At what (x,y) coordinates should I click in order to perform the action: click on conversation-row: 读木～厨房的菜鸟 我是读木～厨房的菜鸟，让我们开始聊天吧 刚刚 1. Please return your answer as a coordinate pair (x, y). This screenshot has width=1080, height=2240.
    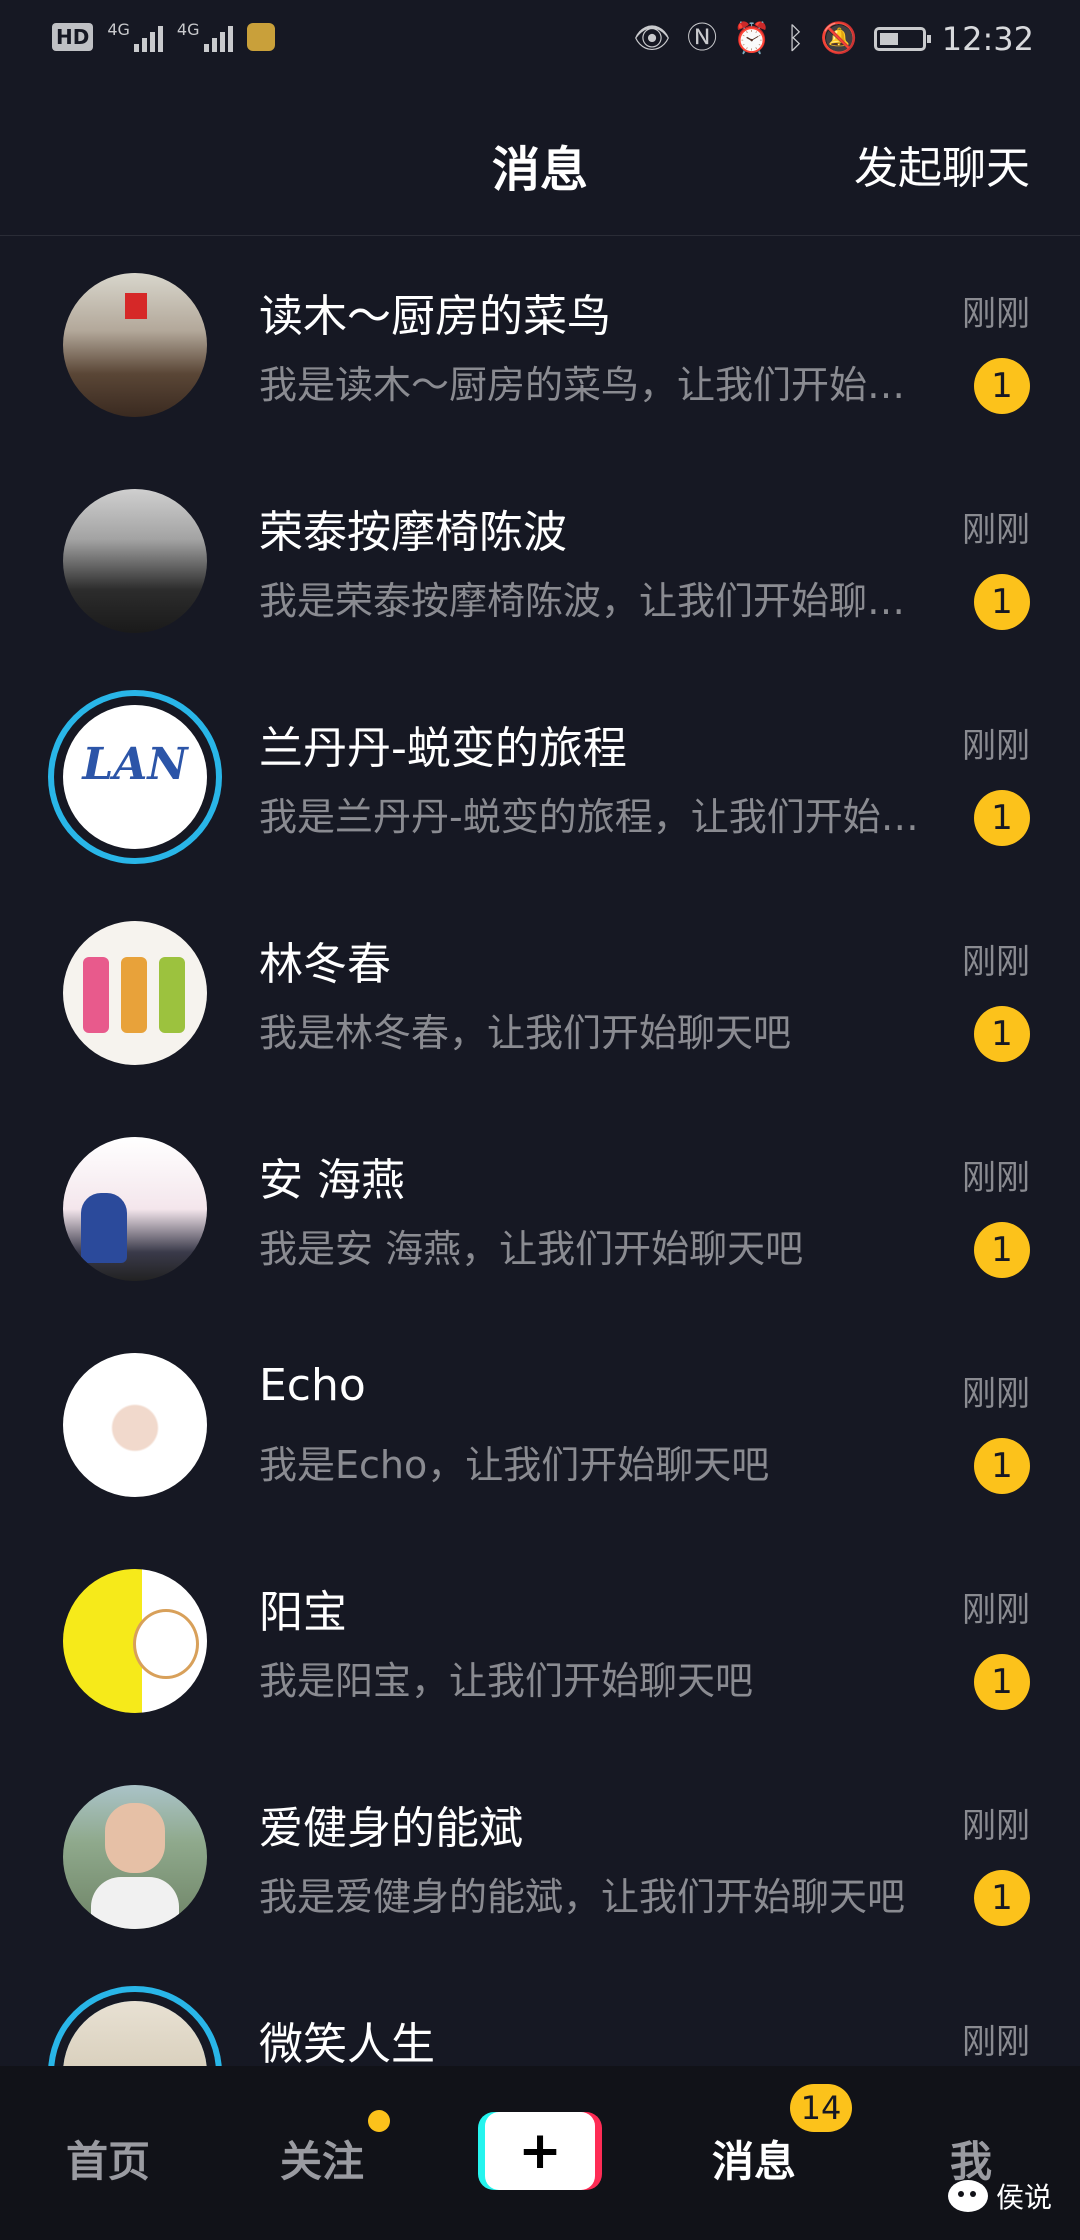
    Looking at the image, I should click on (540, 344).